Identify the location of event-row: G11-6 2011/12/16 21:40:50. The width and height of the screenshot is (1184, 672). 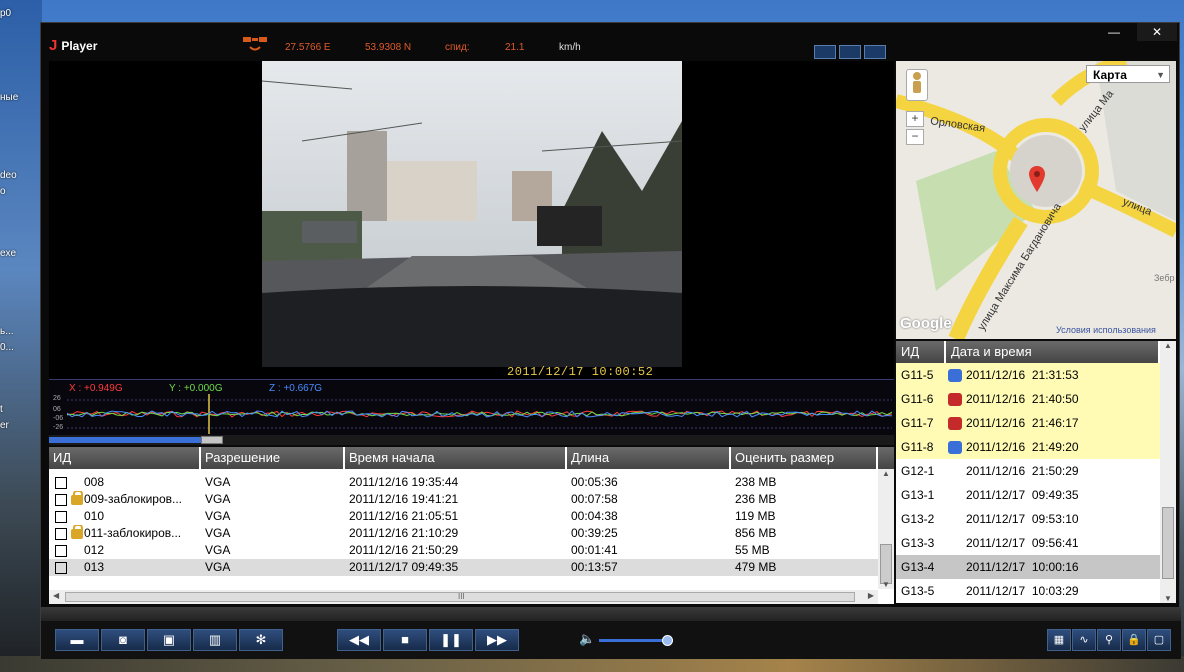
(1036, 399).